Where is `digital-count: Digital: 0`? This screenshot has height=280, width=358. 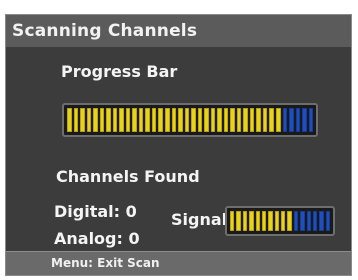
digital-count: Digital: 0 is located at coordinates (95, 211).